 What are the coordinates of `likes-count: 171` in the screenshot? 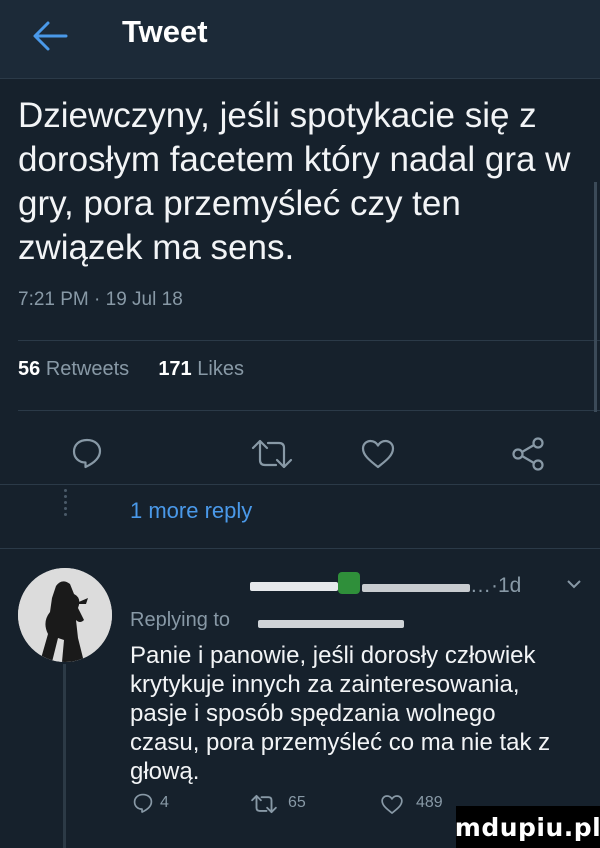 It's located at (174, 369).